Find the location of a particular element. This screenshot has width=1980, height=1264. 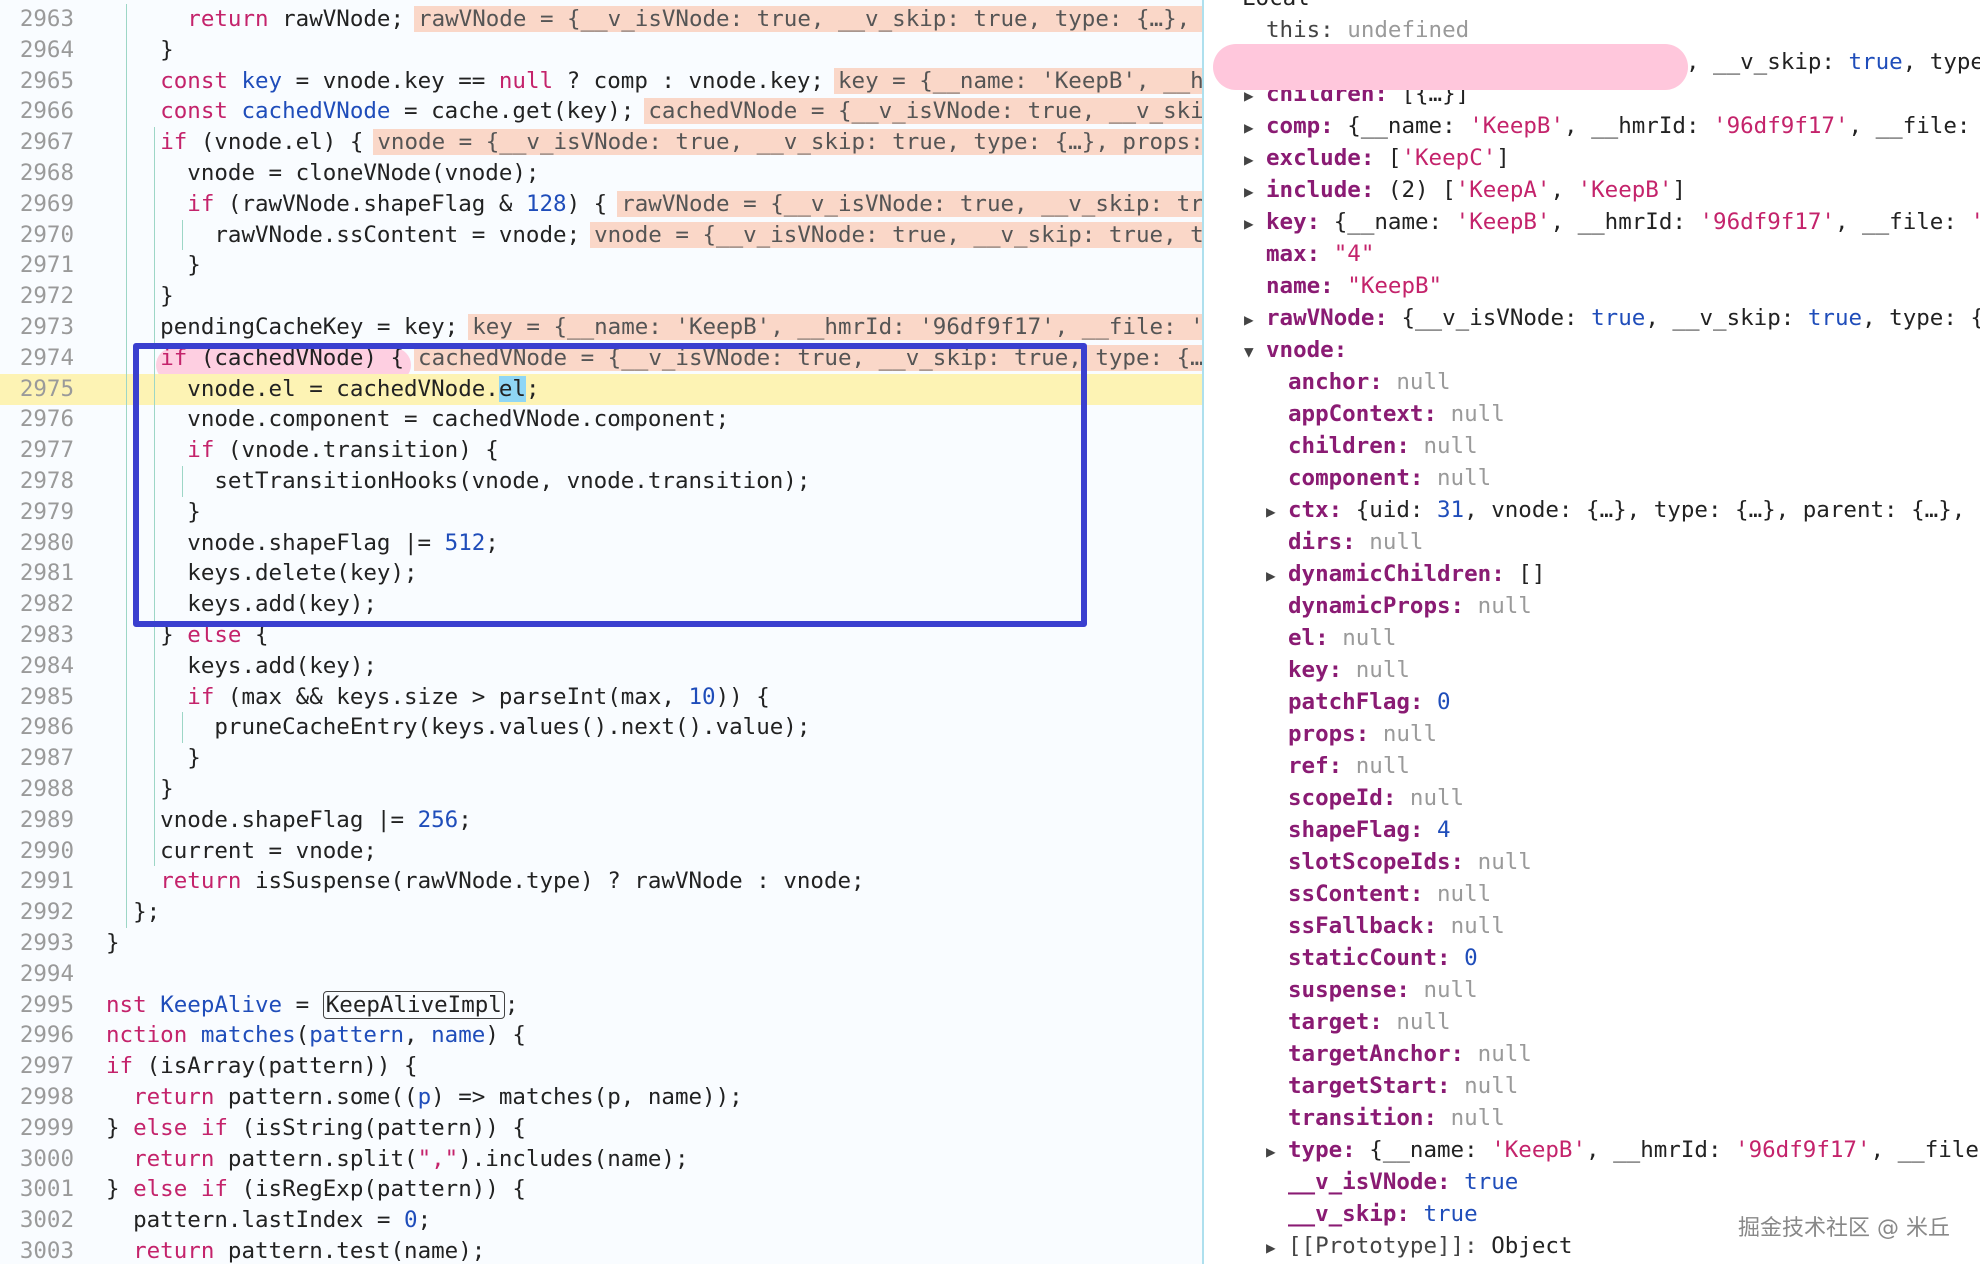

code-line: 2992 }; is located at coordinates (601, 912).